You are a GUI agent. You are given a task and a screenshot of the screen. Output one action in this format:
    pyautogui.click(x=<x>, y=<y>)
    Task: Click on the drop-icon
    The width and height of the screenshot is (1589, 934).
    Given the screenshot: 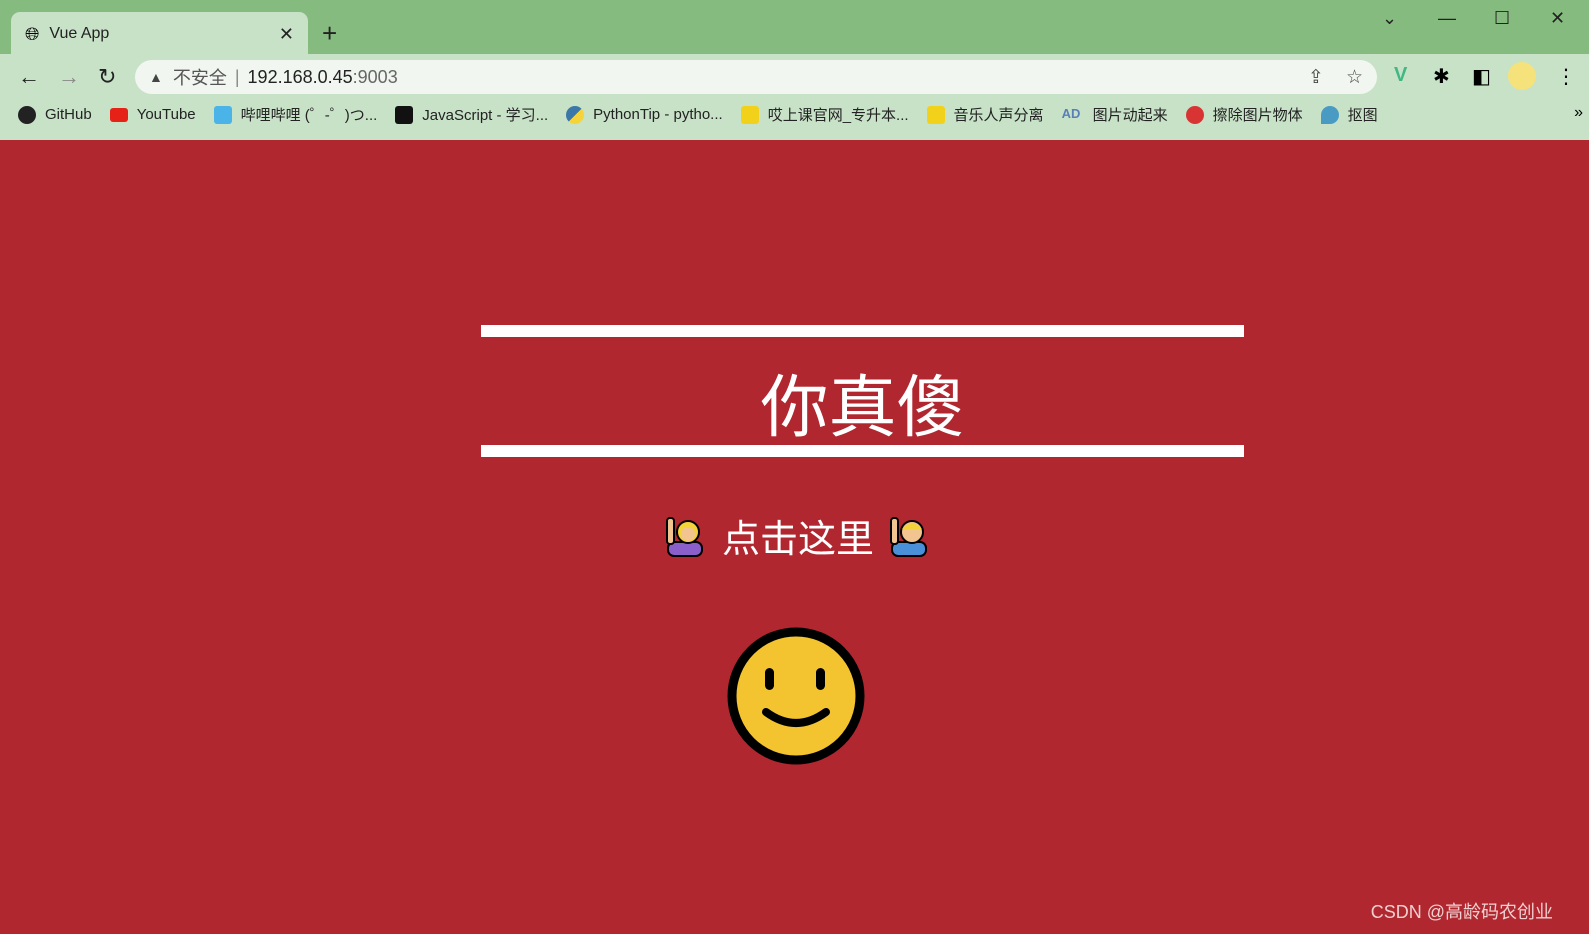 What is the action you would take?
    pyautogui.click(x=1329, y=114)
    